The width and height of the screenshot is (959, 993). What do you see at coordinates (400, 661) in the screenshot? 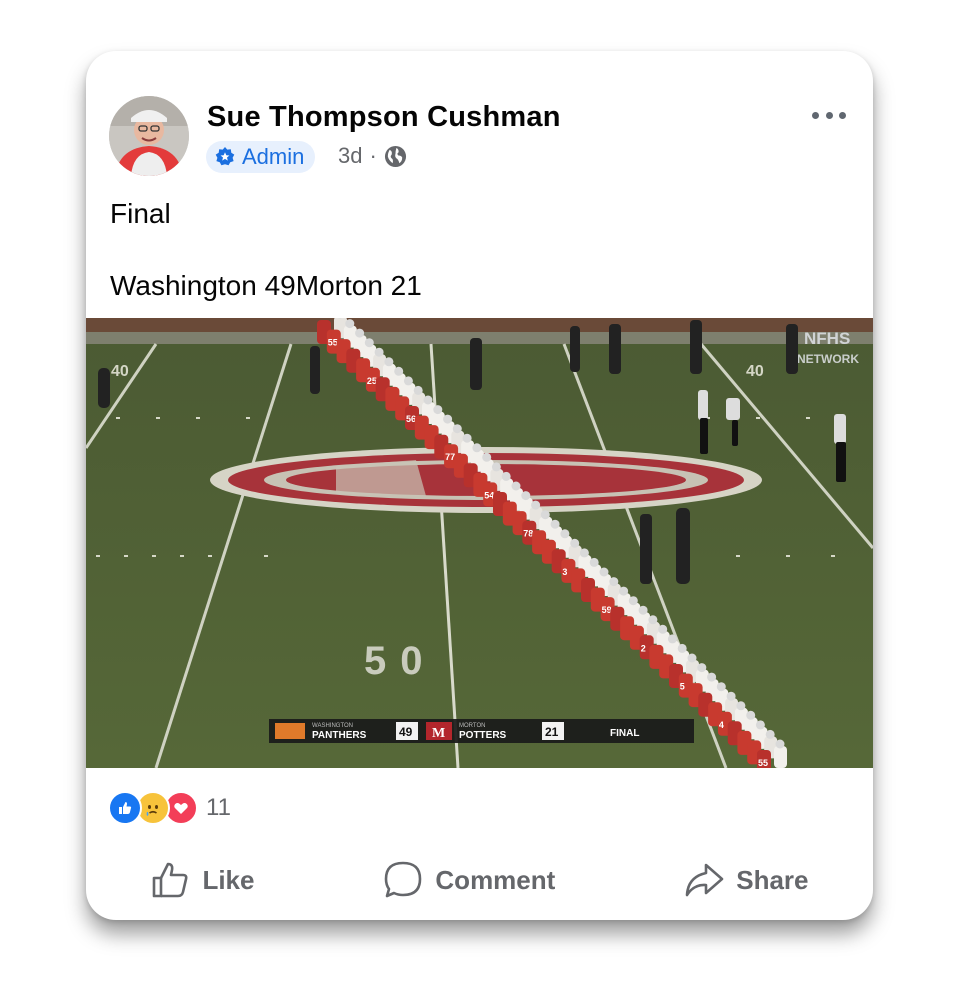
I see `yard-marker-50: 50` at bounding box center [400, 661].